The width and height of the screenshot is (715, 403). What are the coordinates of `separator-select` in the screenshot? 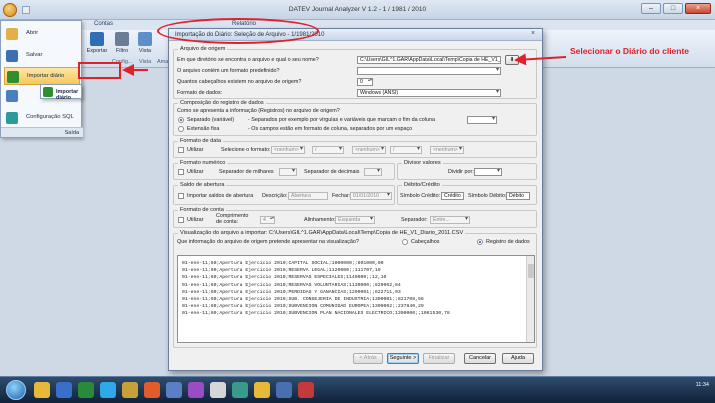 It's located at (482, 120).